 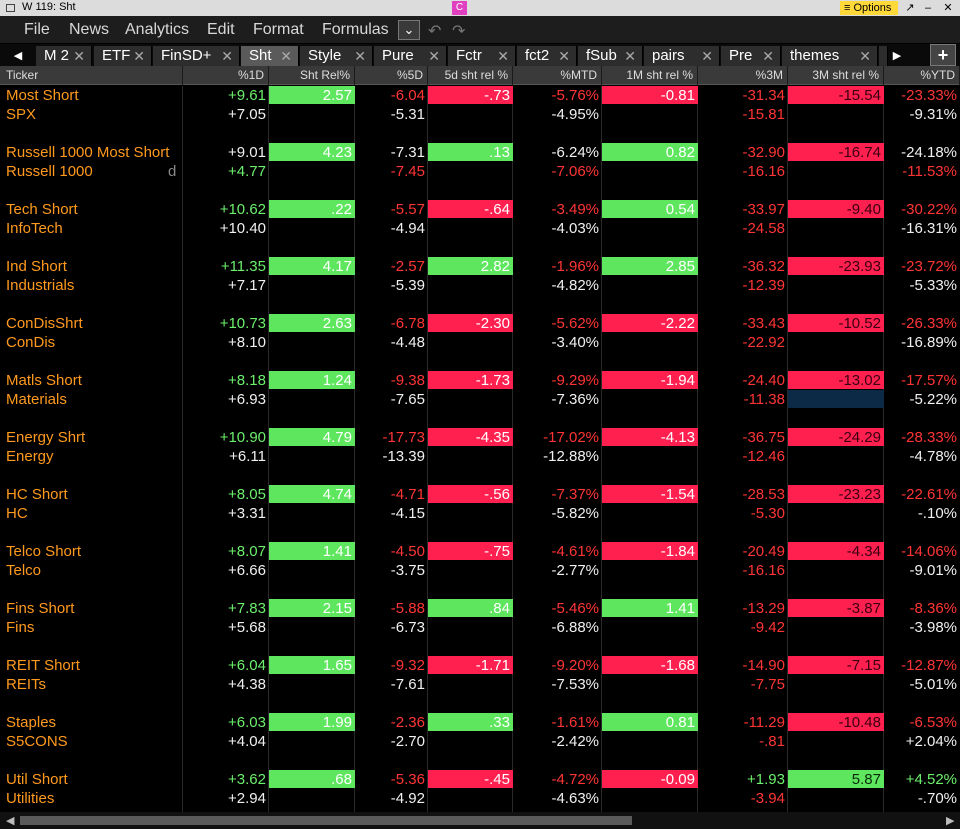 I want to click on ticker-name: Fins, so click(x=91, y=627).